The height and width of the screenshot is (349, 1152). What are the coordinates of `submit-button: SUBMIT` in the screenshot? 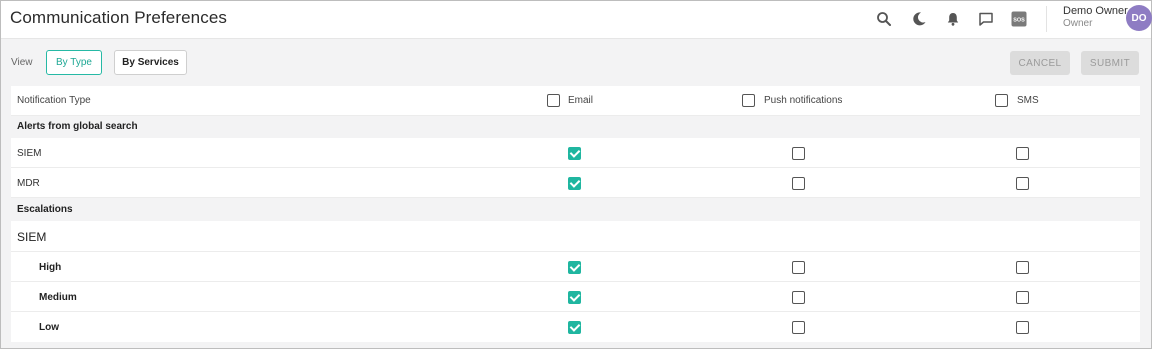 It's located at (1110, 63).